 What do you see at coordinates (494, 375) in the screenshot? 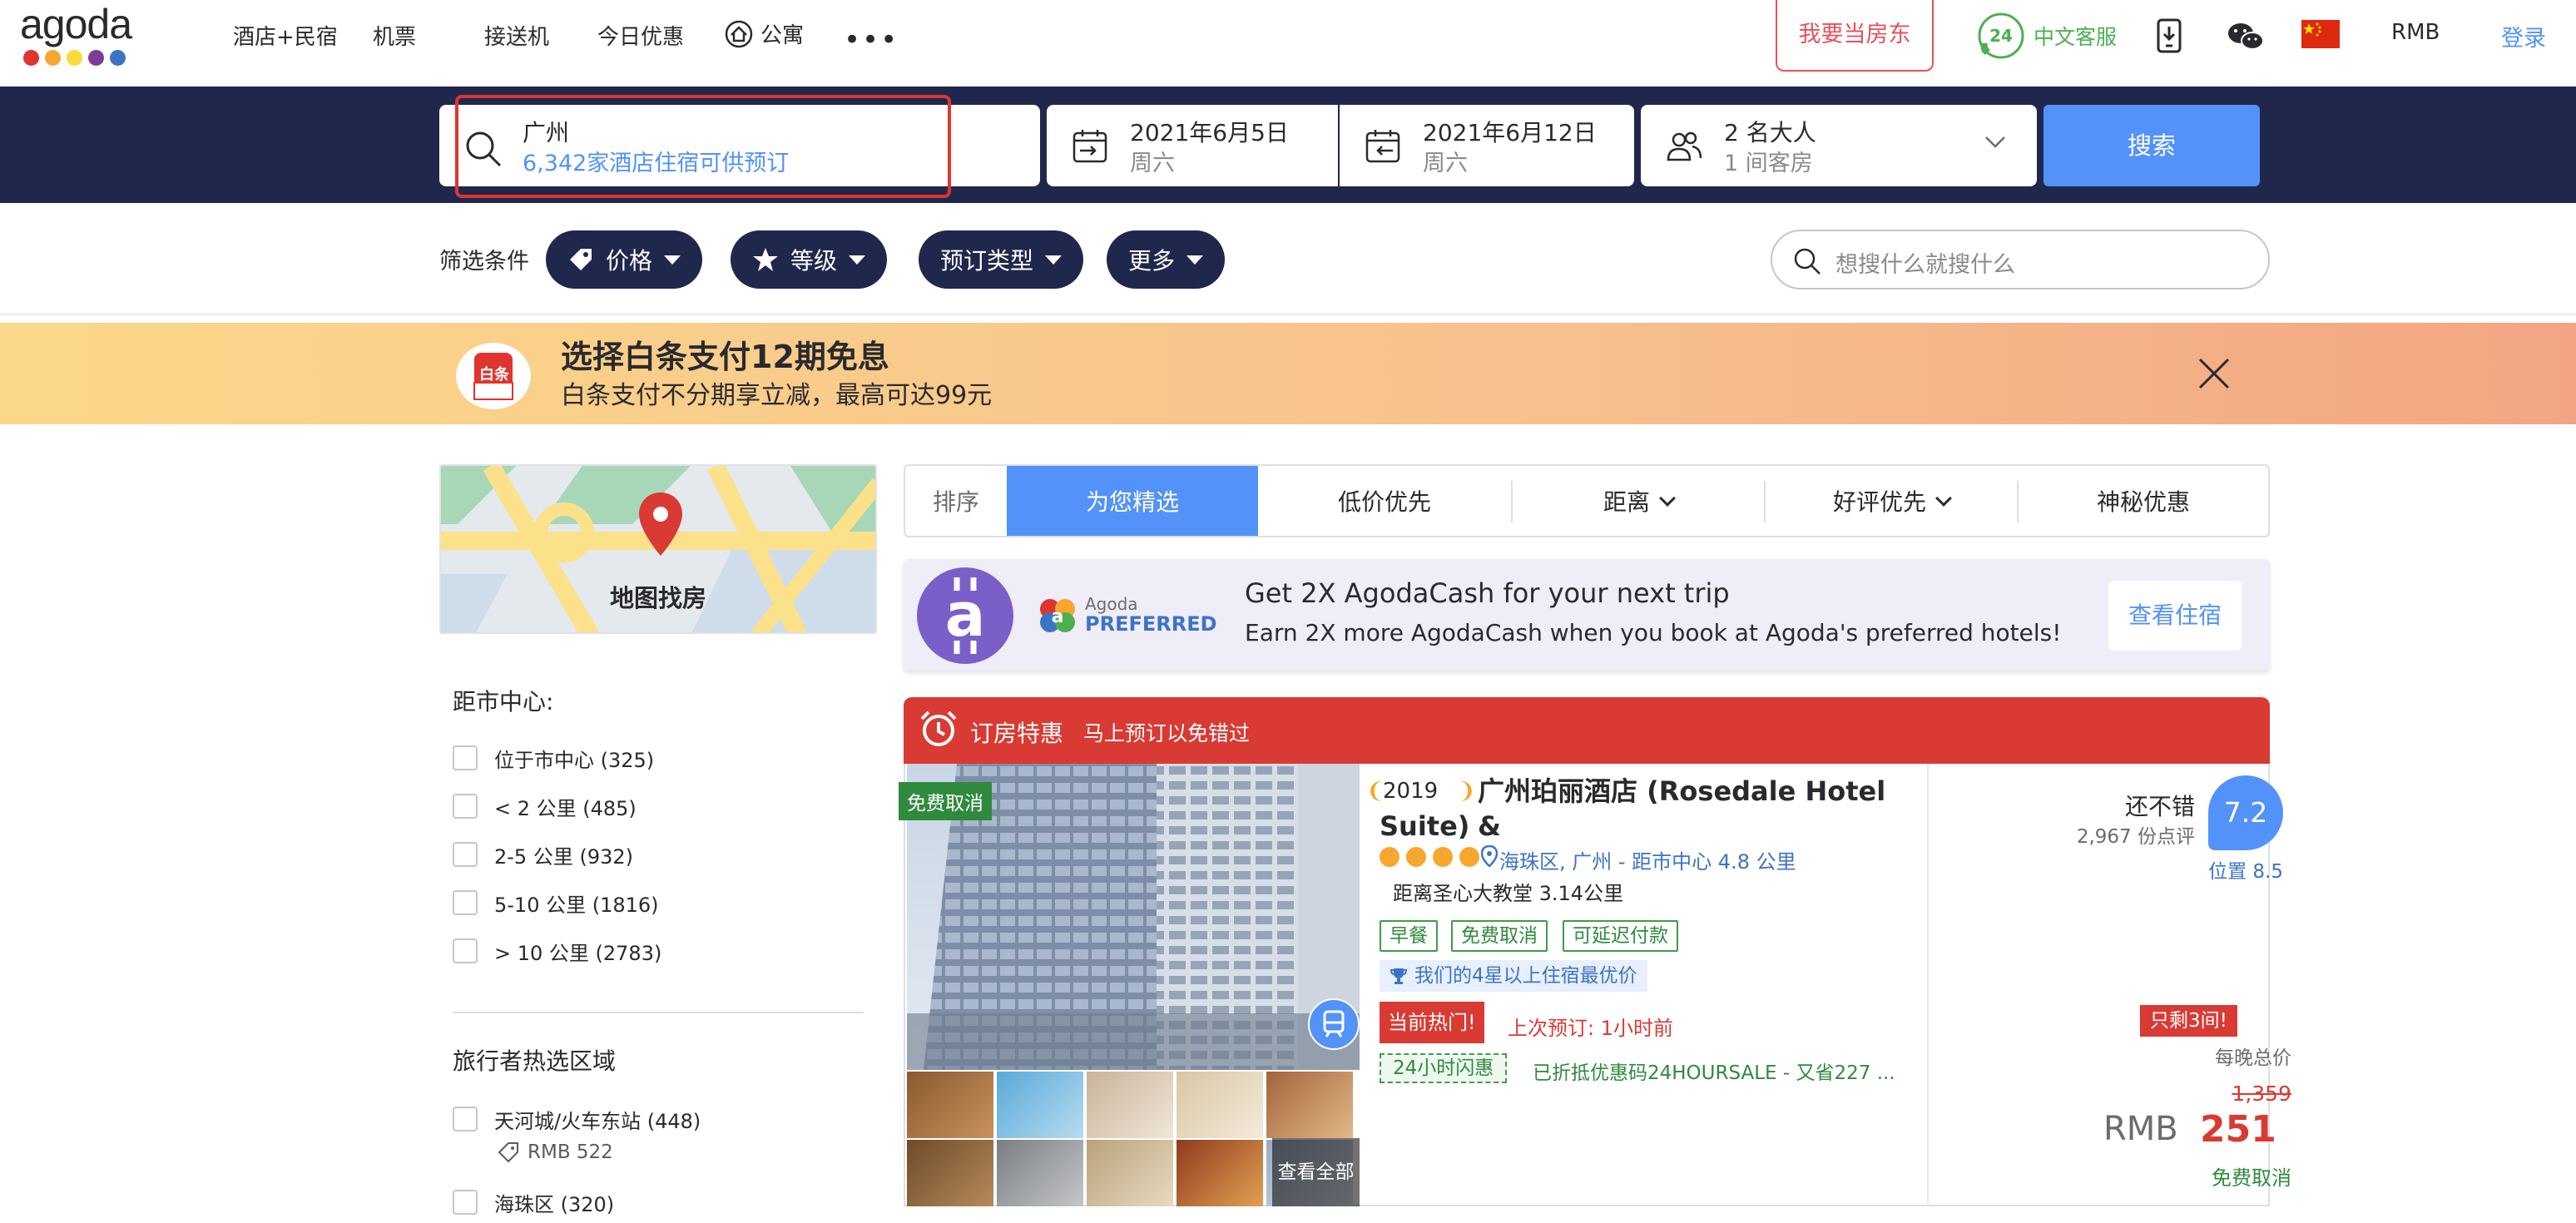
I see `baitiao-logo-text: 白条` at bounding box center [494, 375].